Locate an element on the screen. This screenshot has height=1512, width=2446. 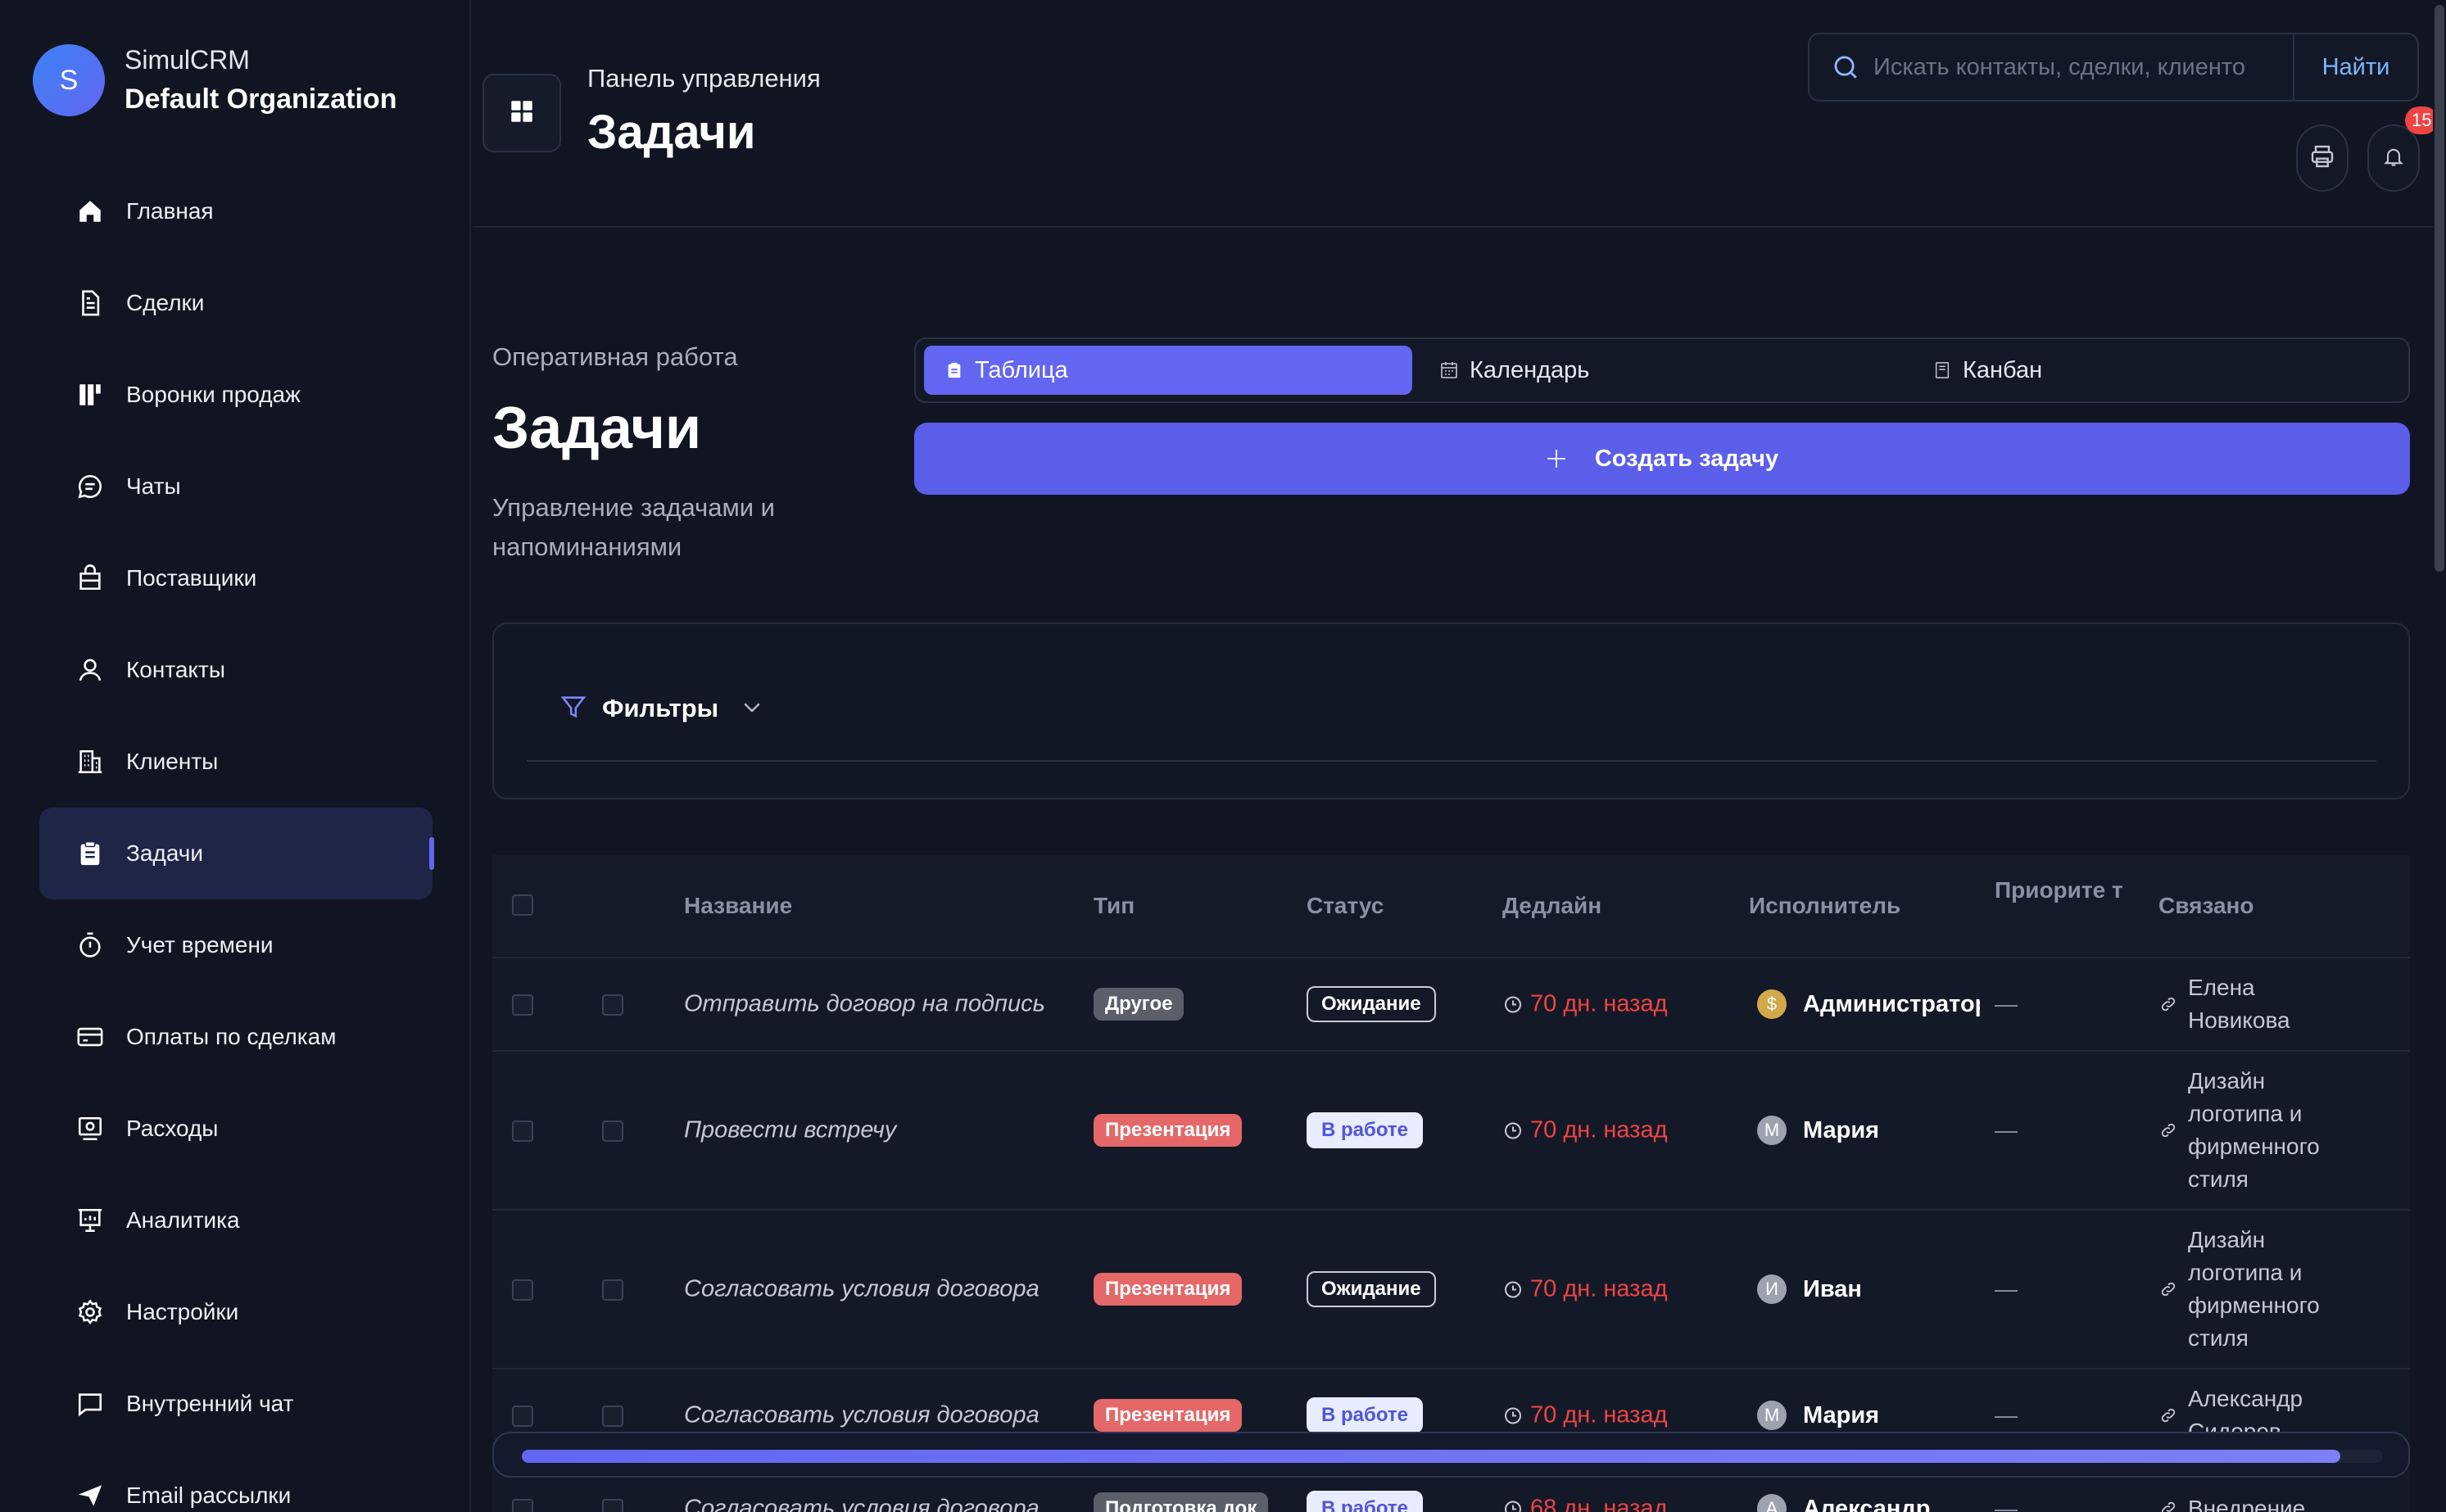
brand: S SimulCRM Default Organization is located at coordinates (214, 80).